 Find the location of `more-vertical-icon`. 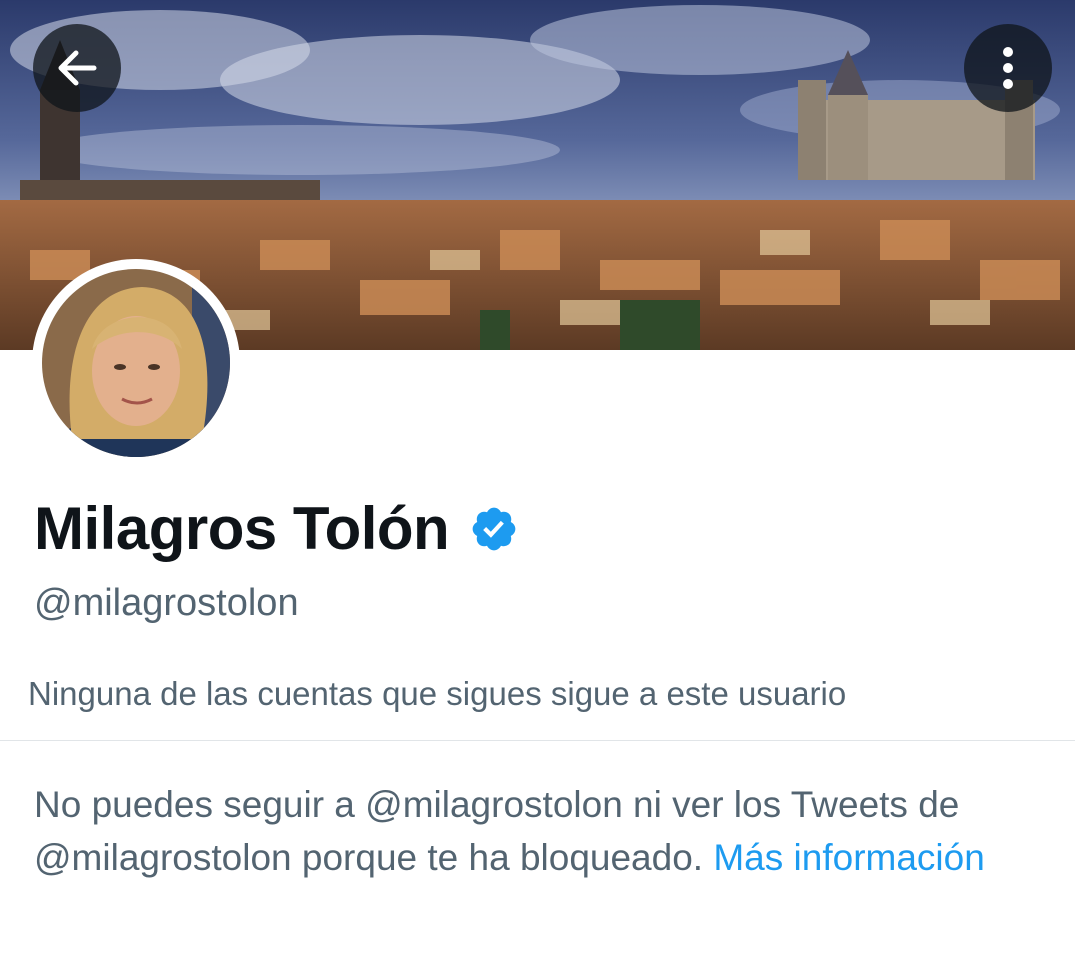

more-vertical-icon is located at coordinates (1008, 68).